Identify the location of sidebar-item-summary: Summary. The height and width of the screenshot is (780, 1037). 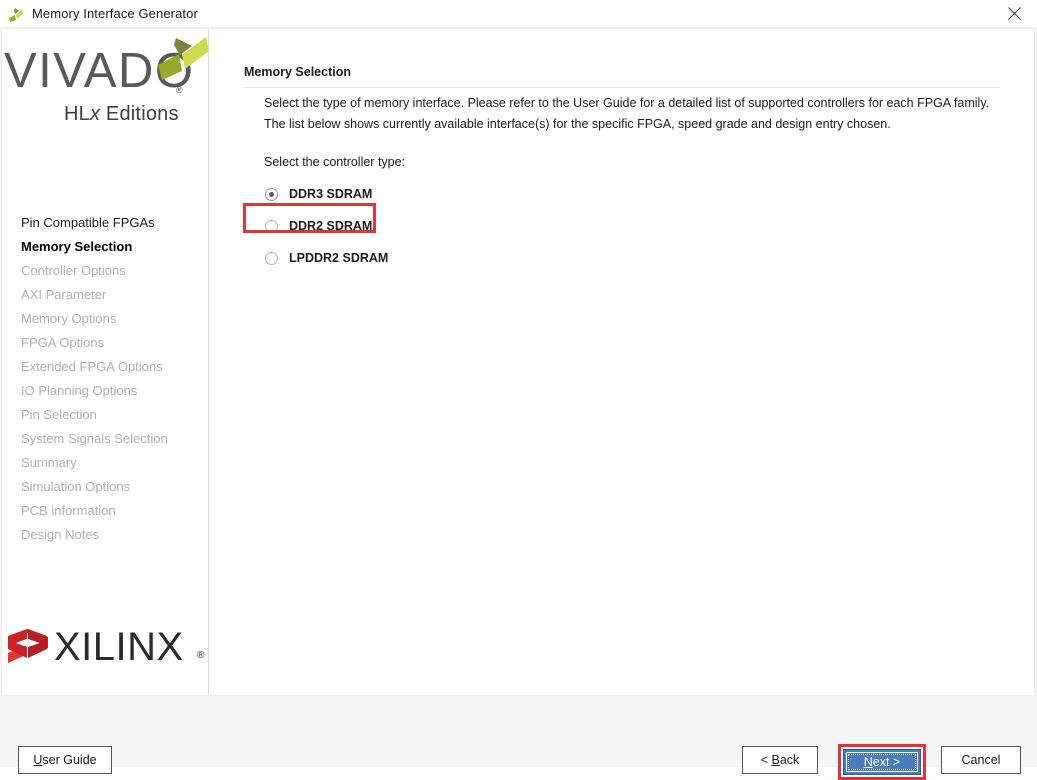
(105, 463).